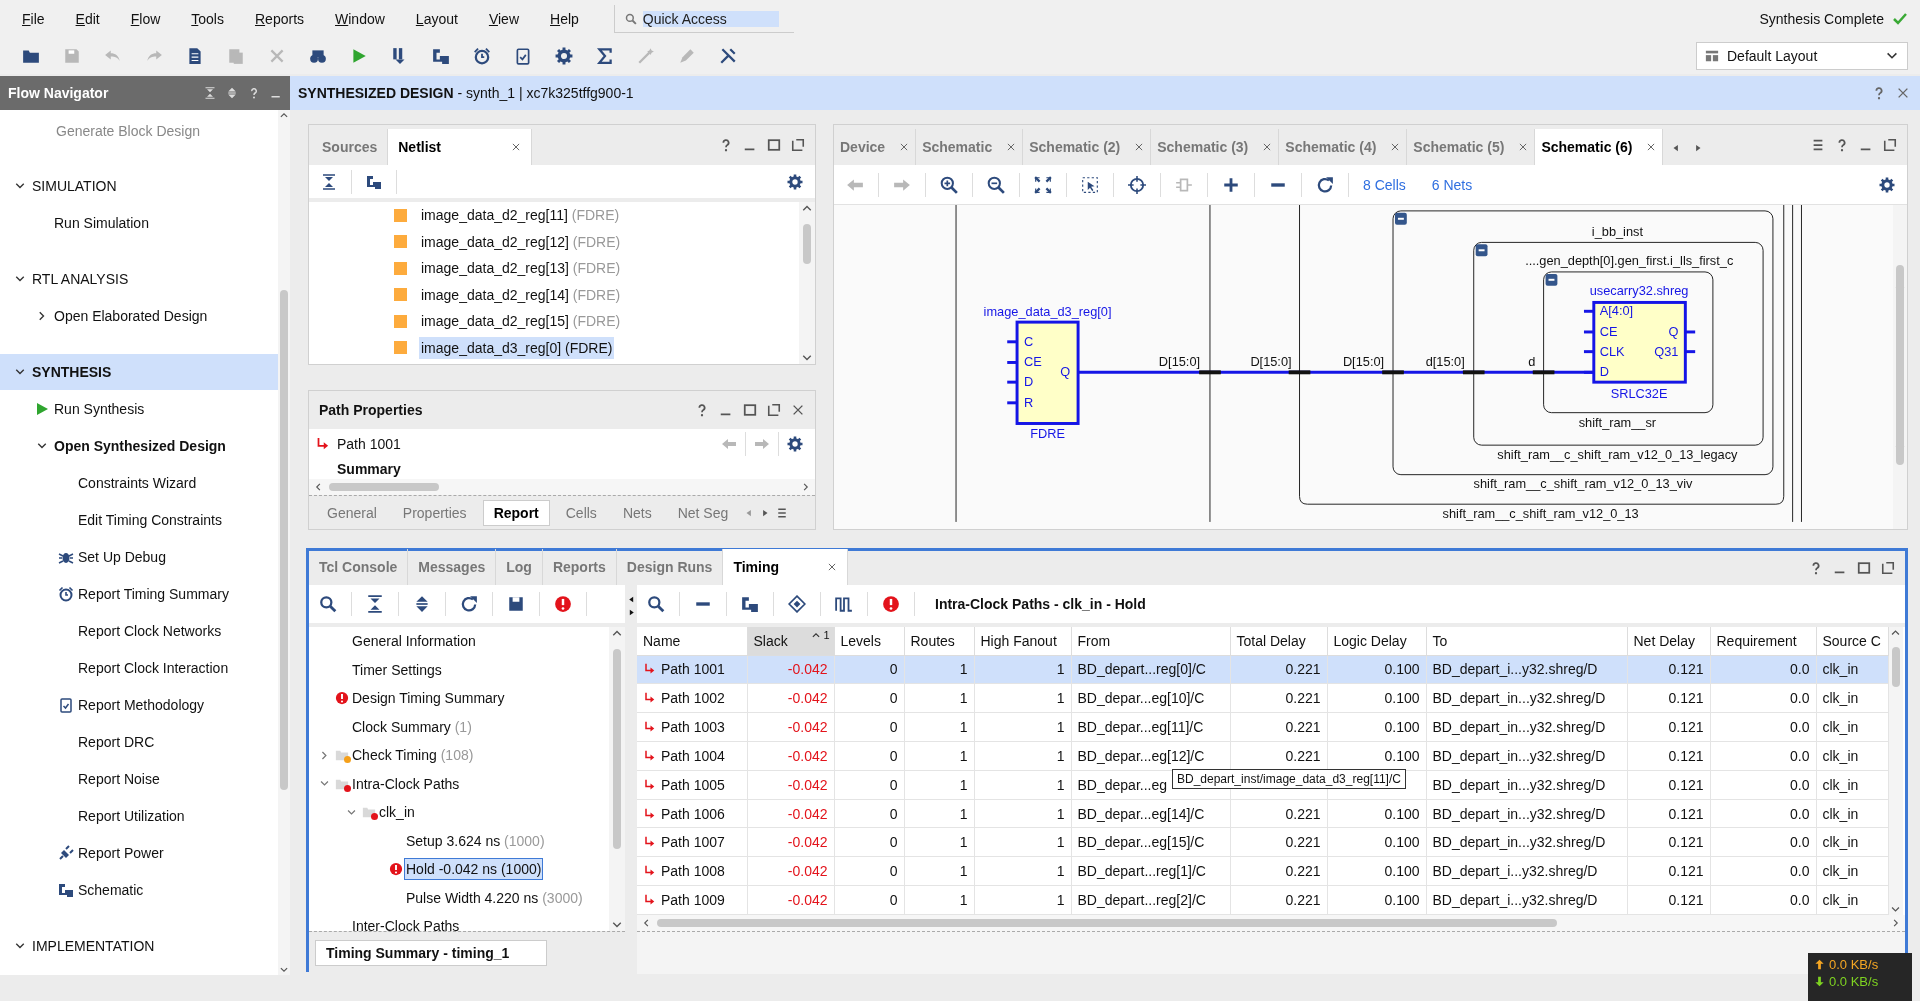  Describe the element at coordinates (631, 599) in the screenshot. I see `collapse-left-icon` at that location.